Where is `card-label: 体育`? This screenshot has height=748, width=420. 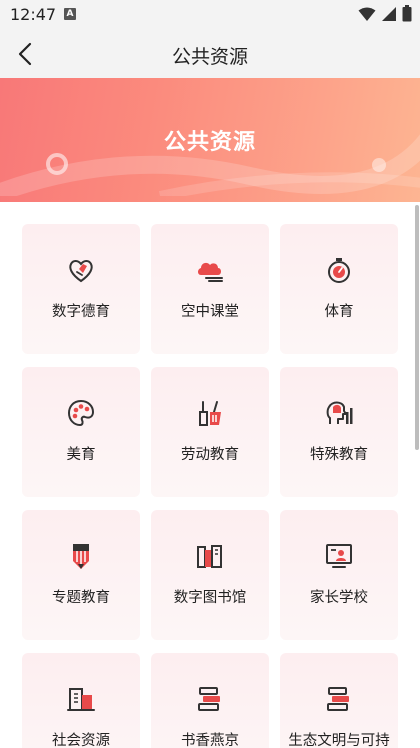 card-label: 体育 is located at coordinates (339, 312).